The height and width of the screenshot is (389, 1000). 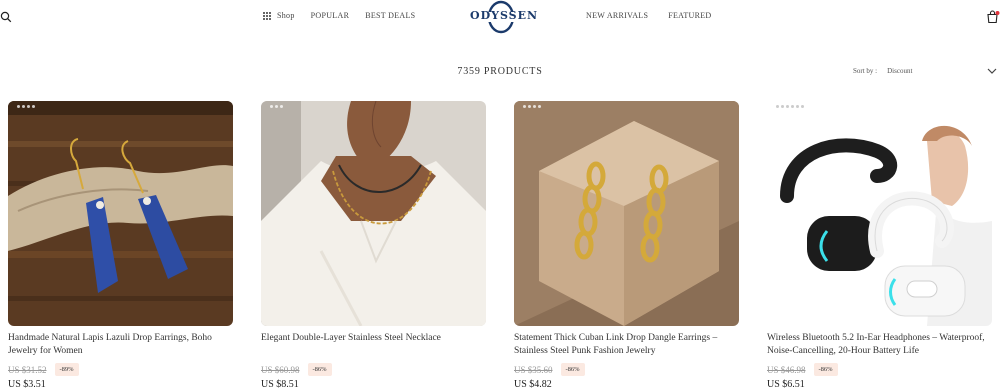 I want to click on old-price: US $60.98, so click(x=280, y=369).